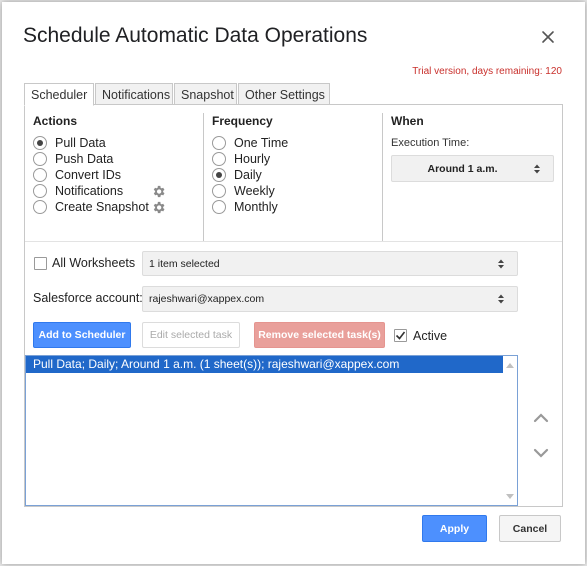 The height and width of the screenshot is (566, 587). I want to click on trial-notice: Trial version, days remaining: 120, so click(487, 71).